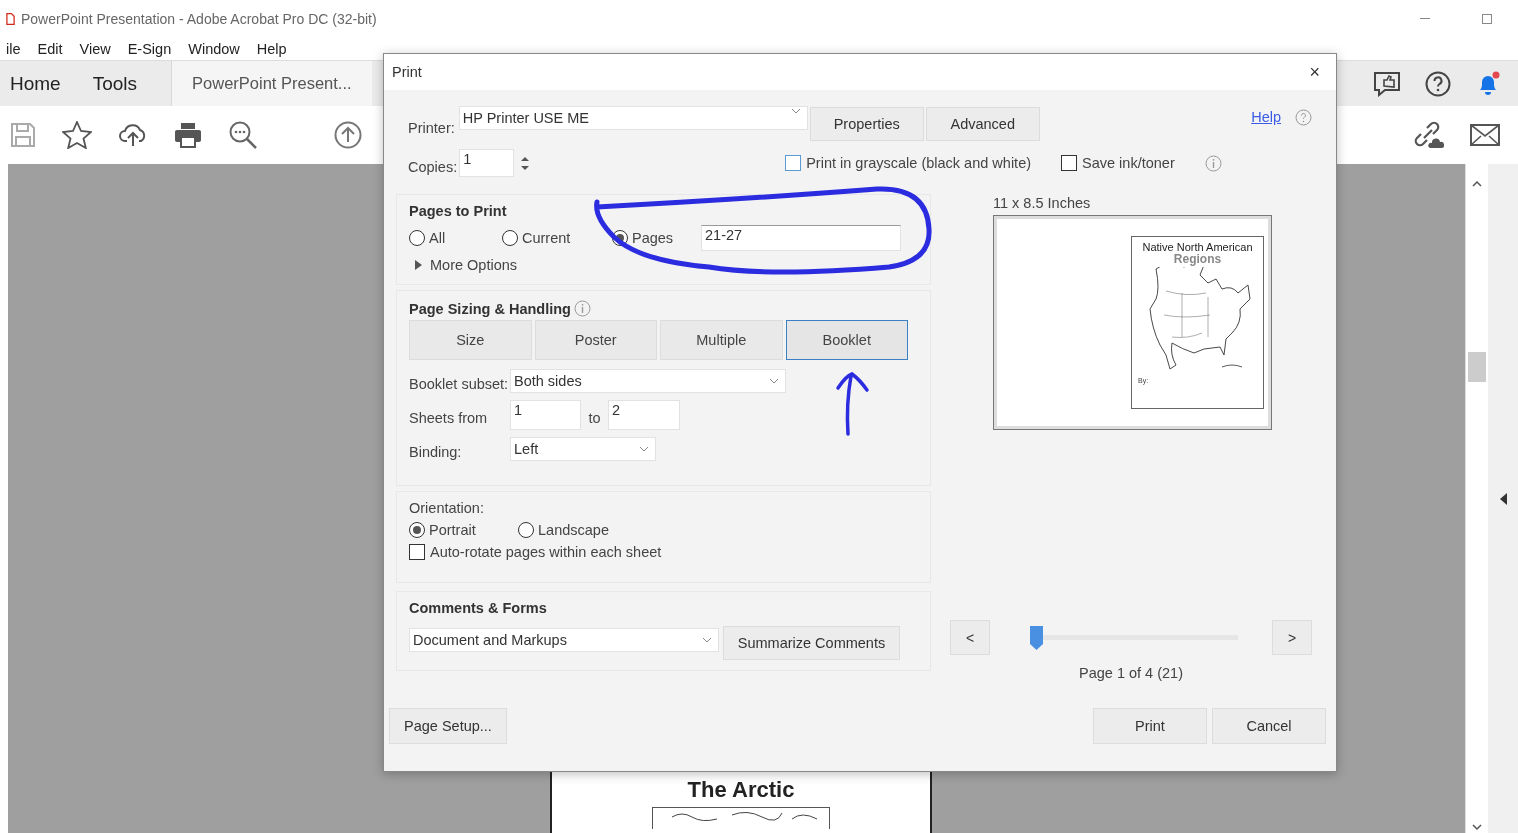 Image resolution: width=1518 pixels, height=833 pixels. What do you see at coordinates (243, 135) in the screenshot?
I see `zoom-out-icon` at bounding box center [243, 135].